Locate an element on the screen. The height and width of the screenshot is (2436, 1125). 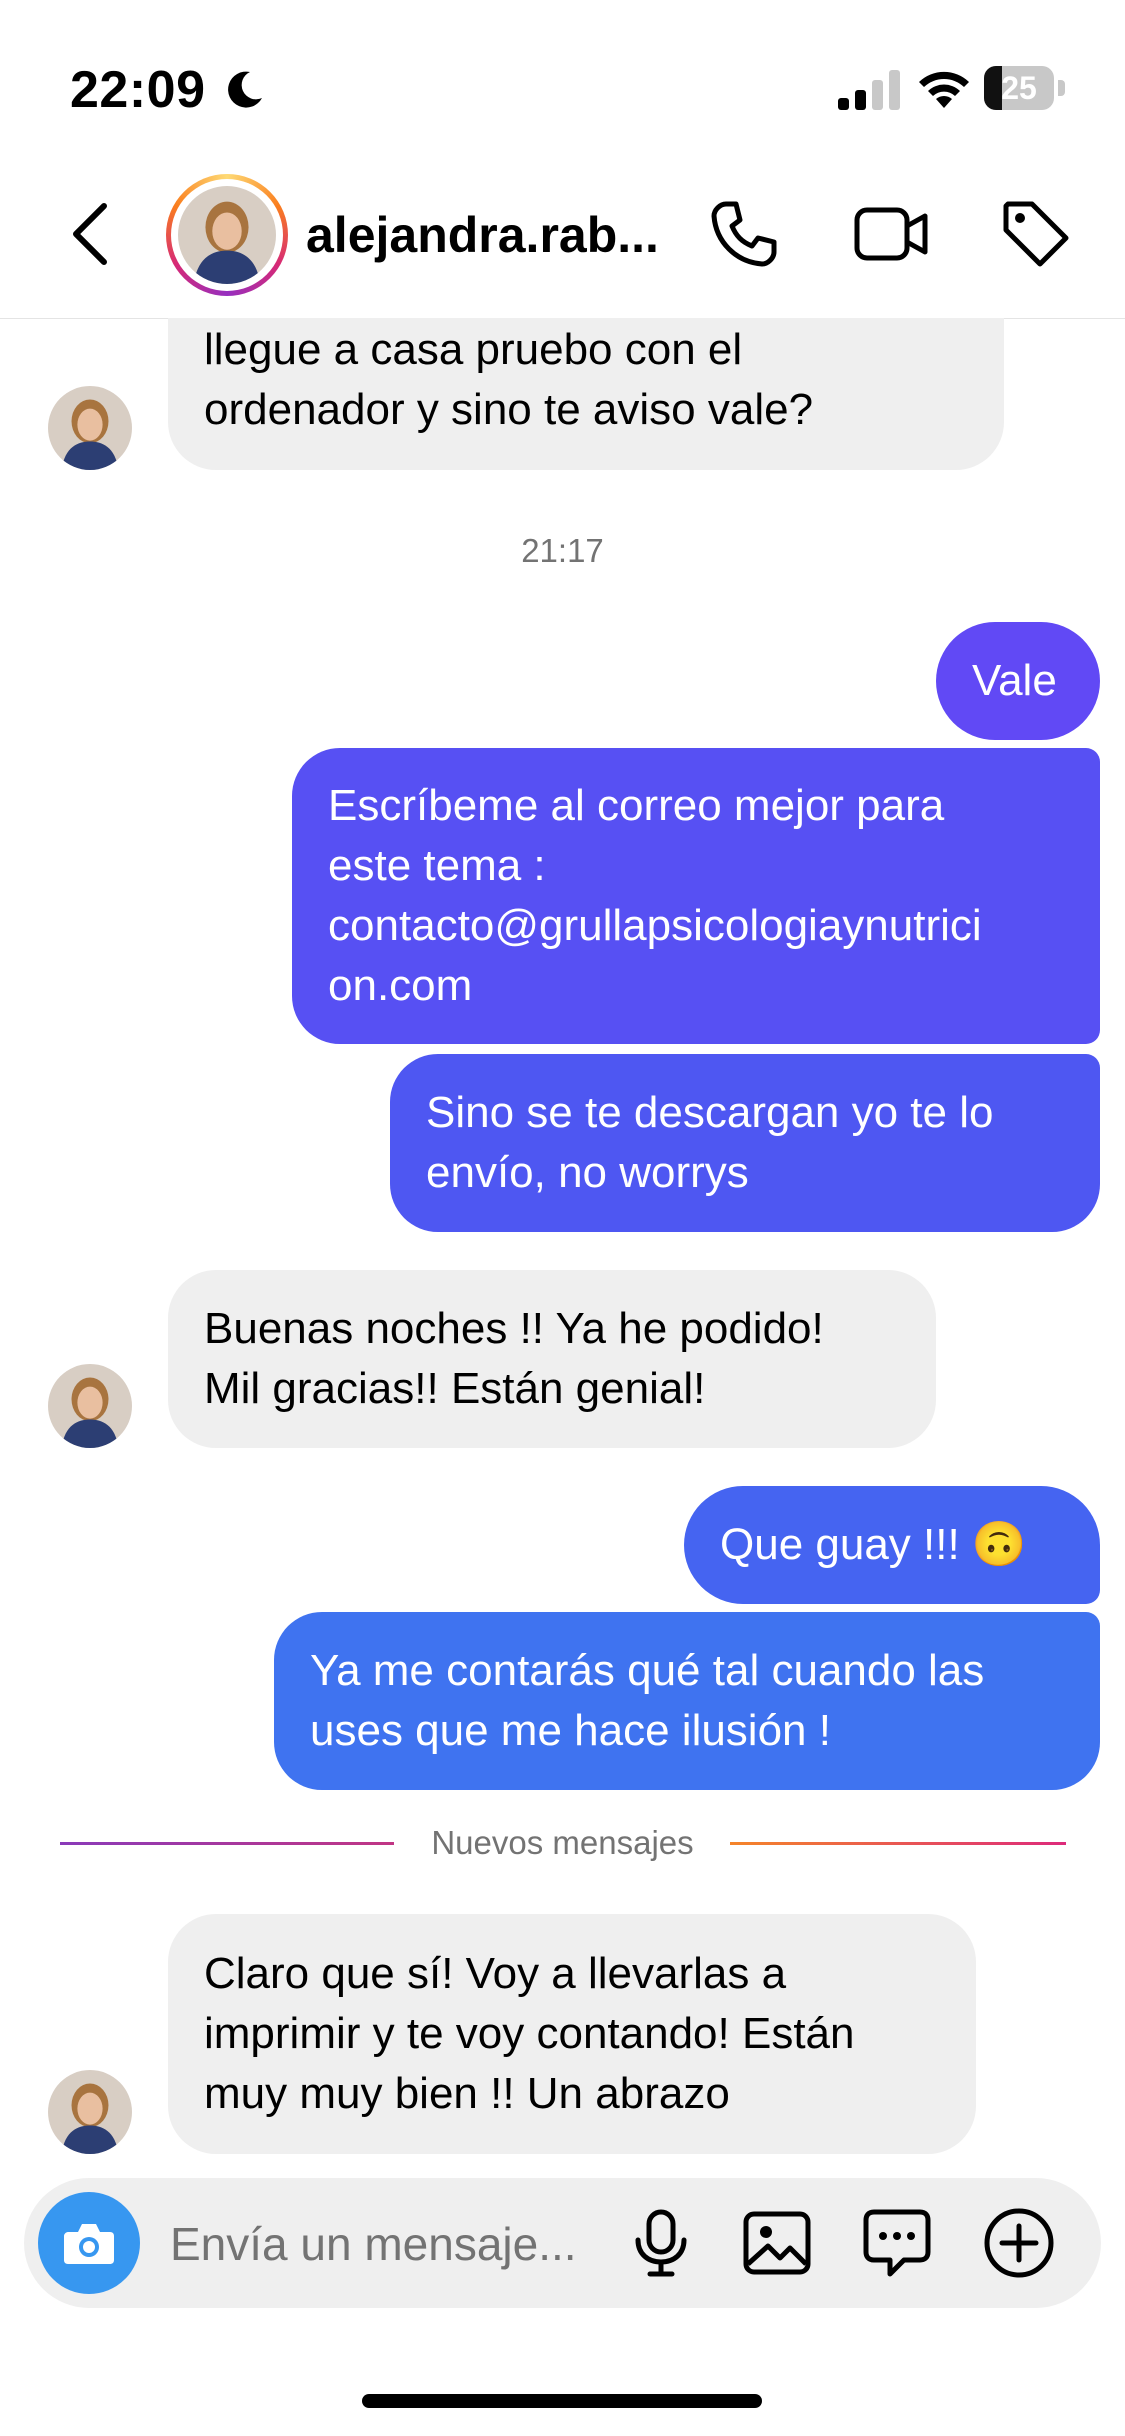
microphone-icon is located at coordinates (661, 2243).